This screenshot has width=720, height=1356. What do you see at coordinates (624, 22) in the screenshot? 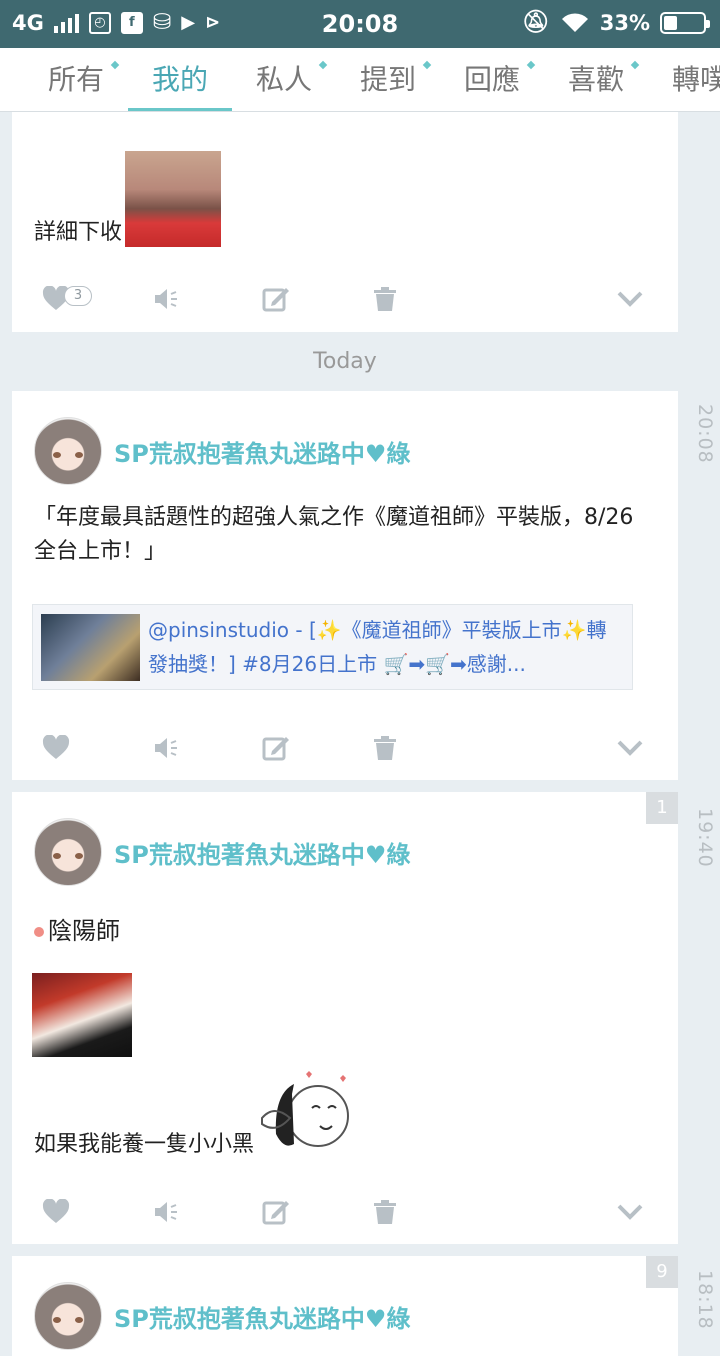
I see `battery-percent: 33%` at bounding box center [624, 22].